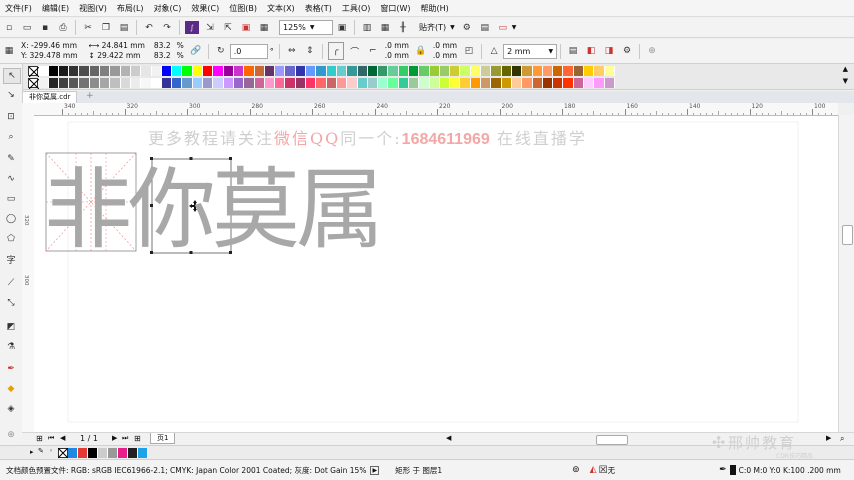  I want to click on smart-fill-icon: ◈, so click(11, 409).